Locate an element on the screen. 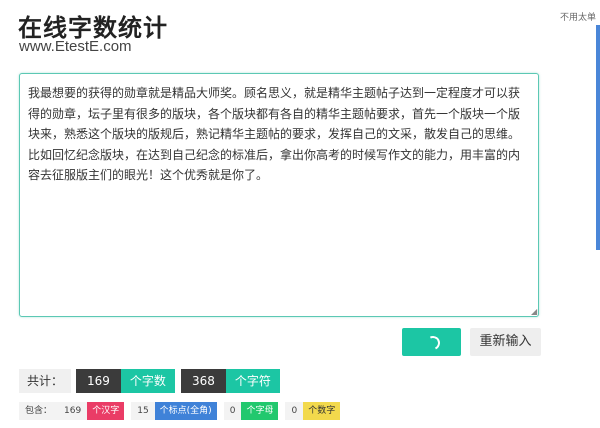 This screenshot has height=428, width=600. count-submit-button is located at coordinates (431, 342).